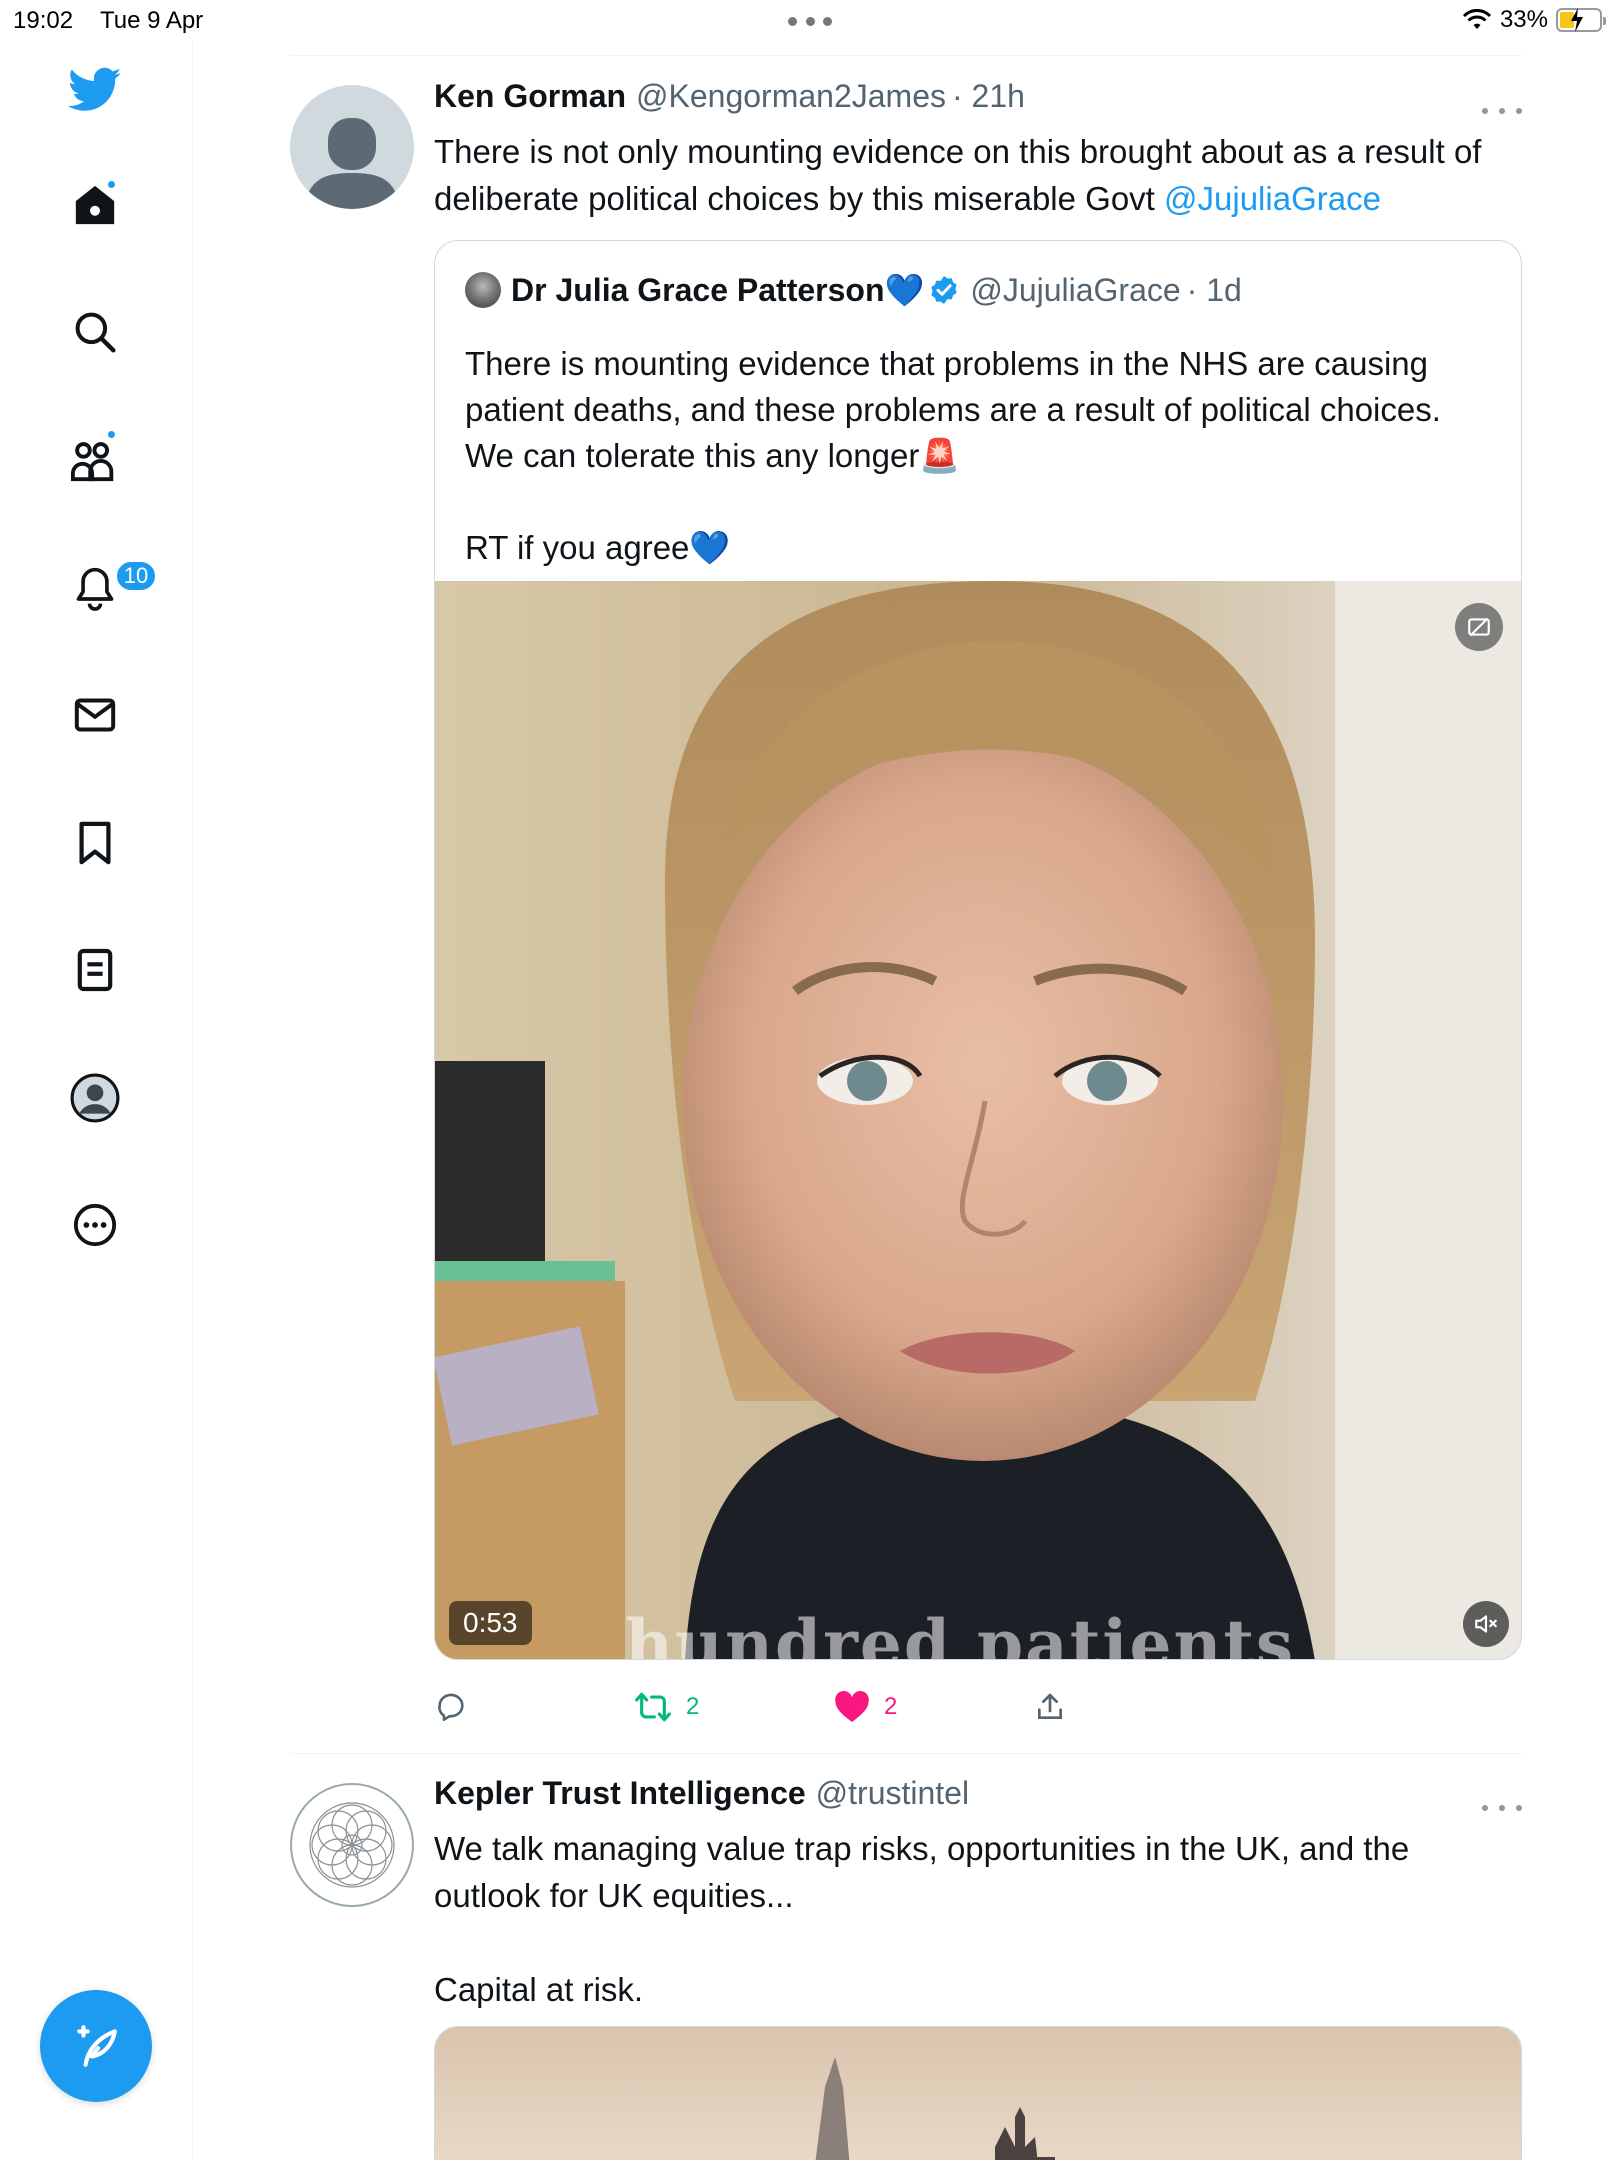  What do you see at coordinates (852, 1706) in the screenshot?
I see `heart-filled-icon` at bounding box center [852, 1706].